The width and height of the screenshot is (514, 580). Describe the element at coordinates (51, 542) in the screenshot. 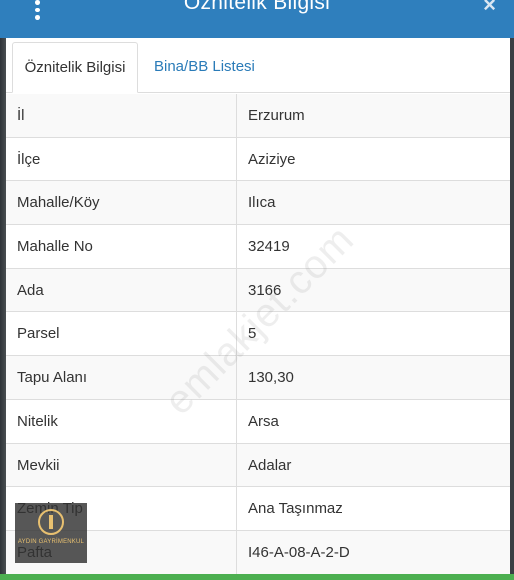

I see `logo-text: AYDIN GAYRİMENKUL` at that location.